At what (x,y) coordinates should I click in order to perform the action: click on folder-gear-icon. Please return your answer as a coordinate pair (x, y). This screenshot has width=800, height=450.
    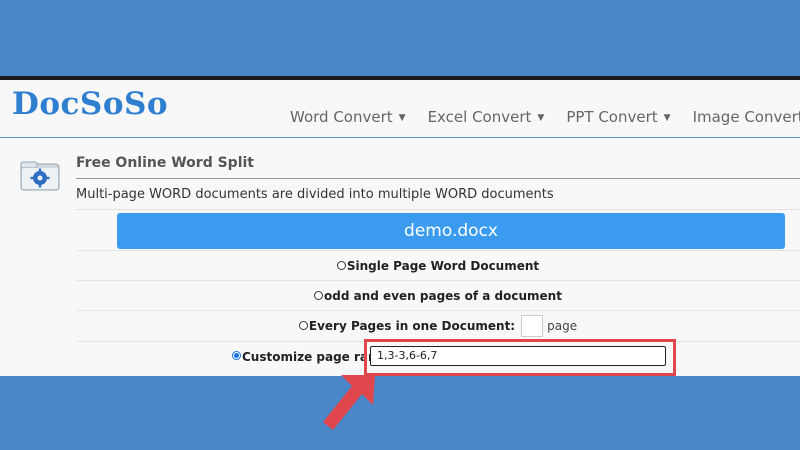
    Looking at the image, I should click on (40, 176).